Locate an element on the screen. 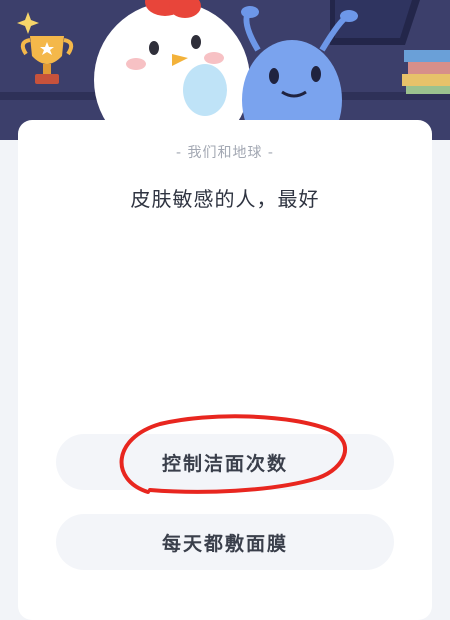 Image resolution: width=450 pixels, height=620 pixels. answer-option-1-label: 控制洁面次数 is located at coordinates (224, 463).